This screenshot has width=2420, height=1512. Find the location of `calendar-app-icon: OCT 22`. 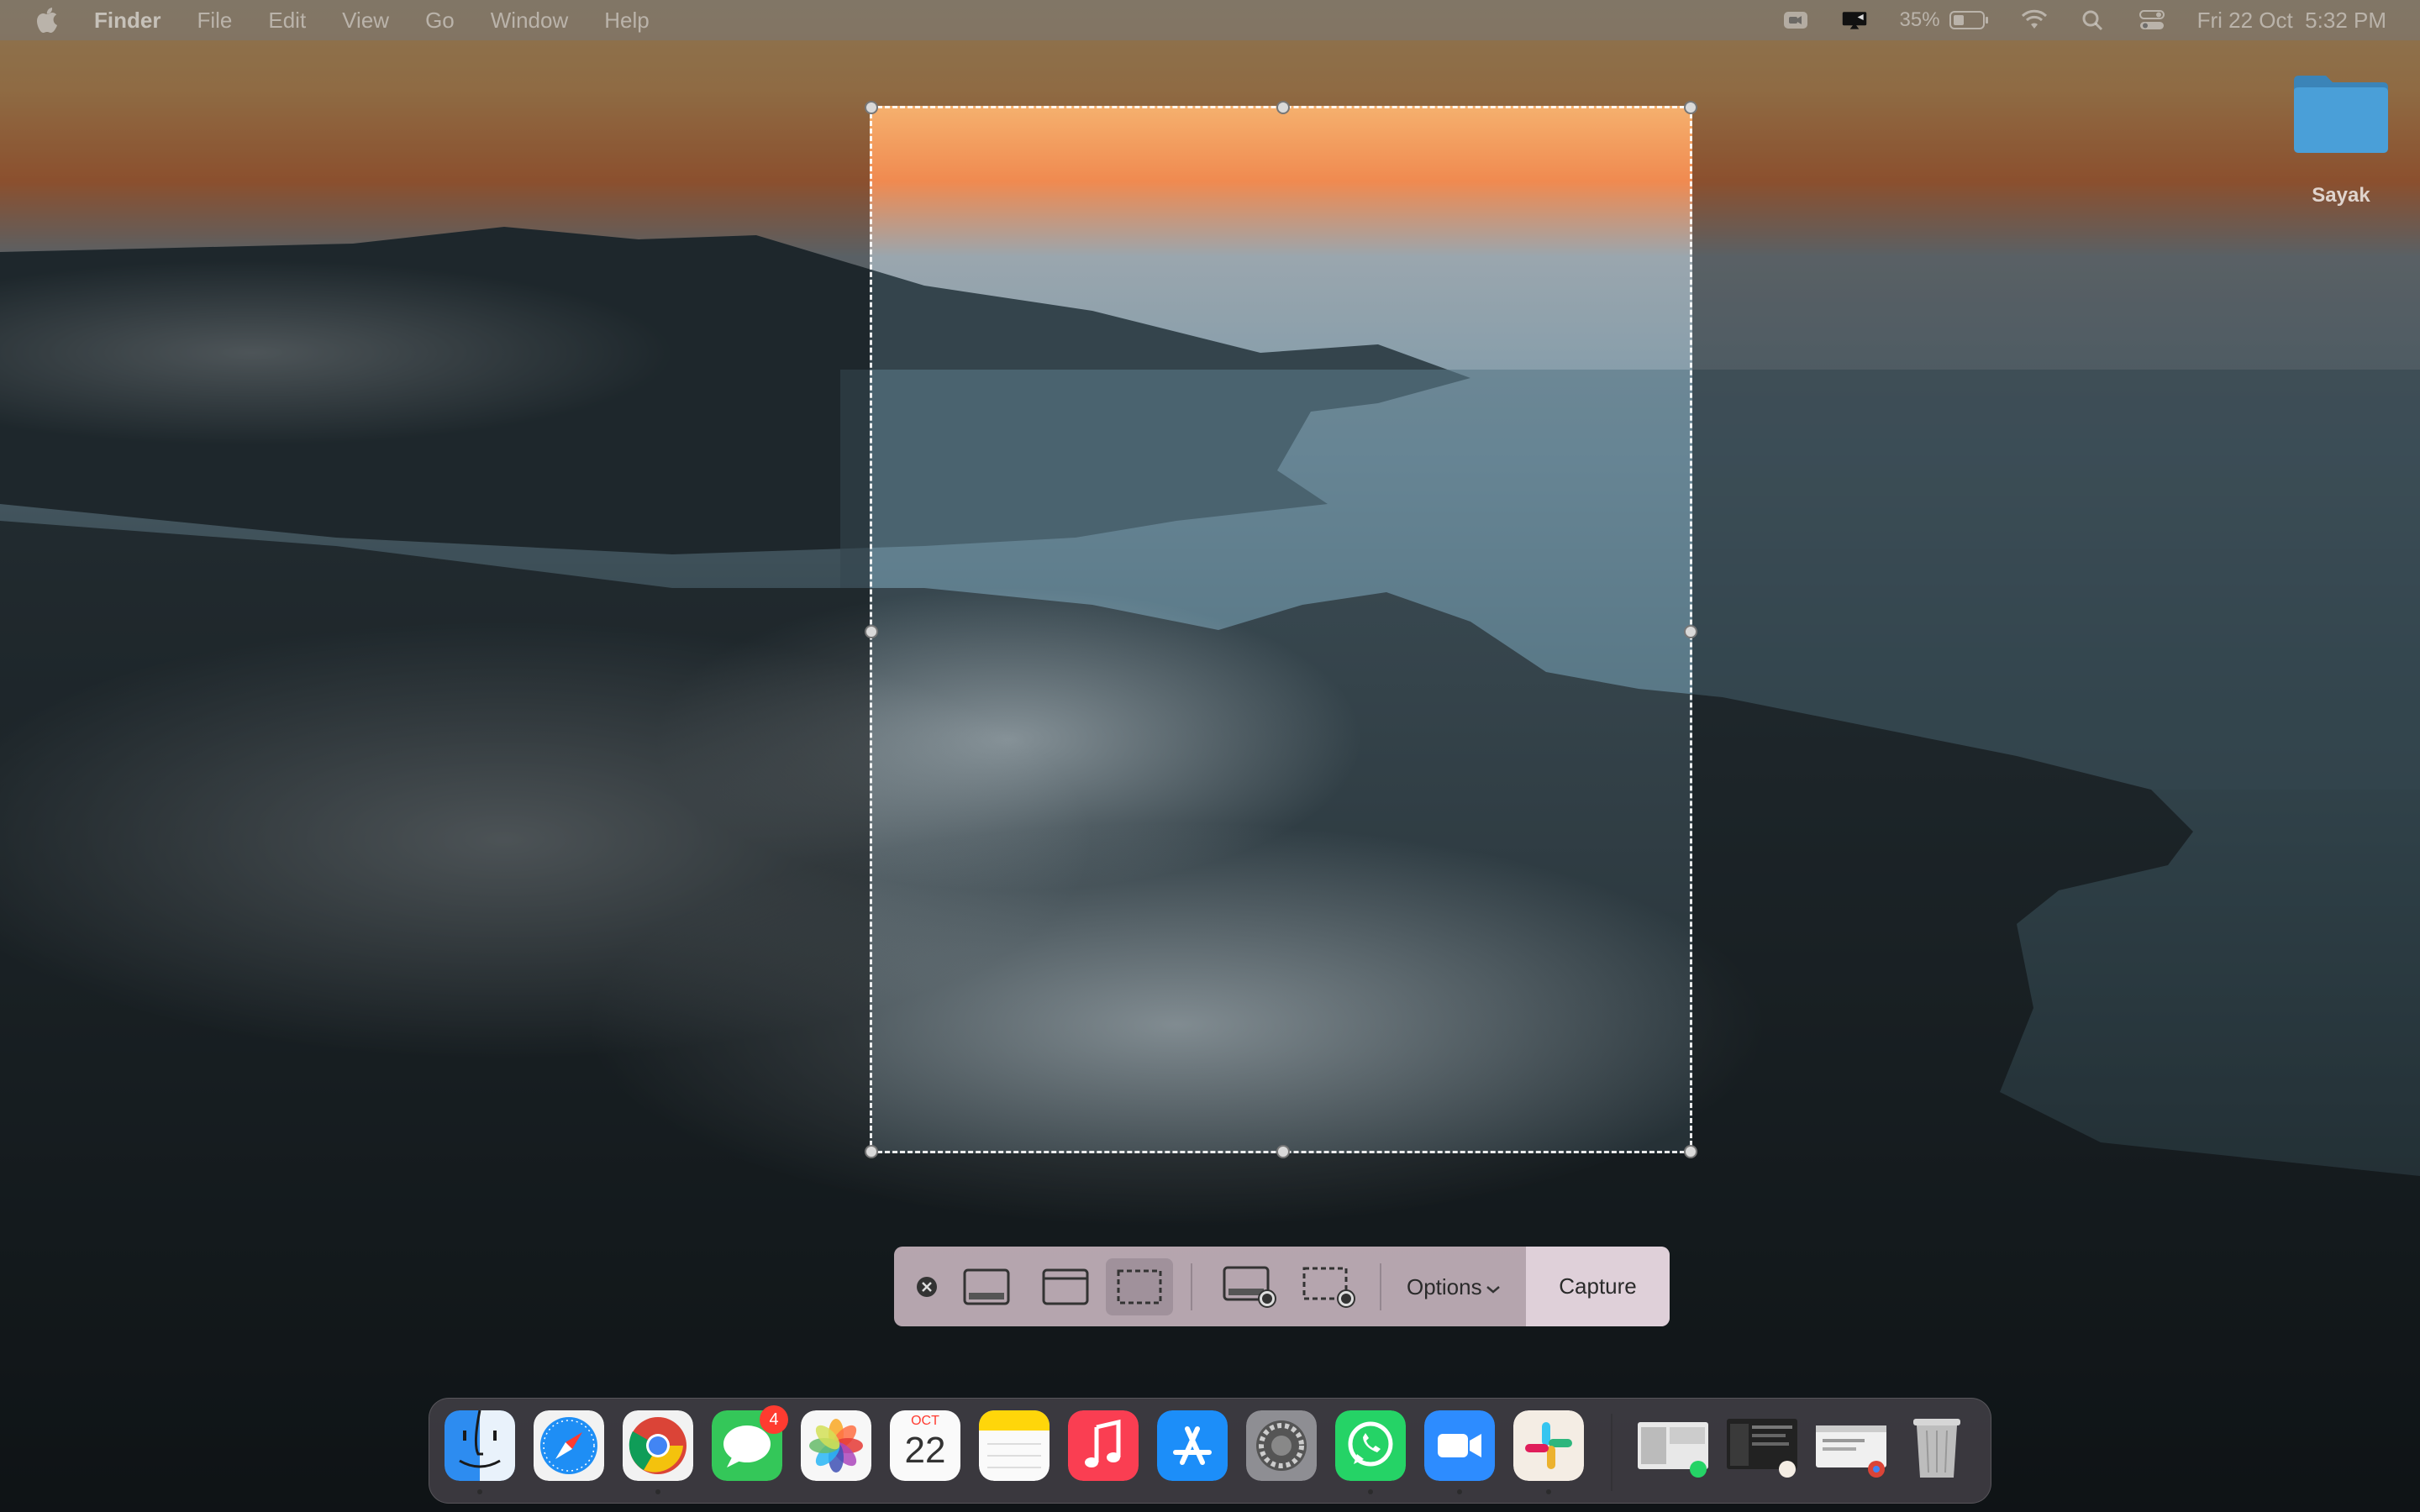

calendar-app-icon: OCT 22 is located at coordinates (925, 1445).